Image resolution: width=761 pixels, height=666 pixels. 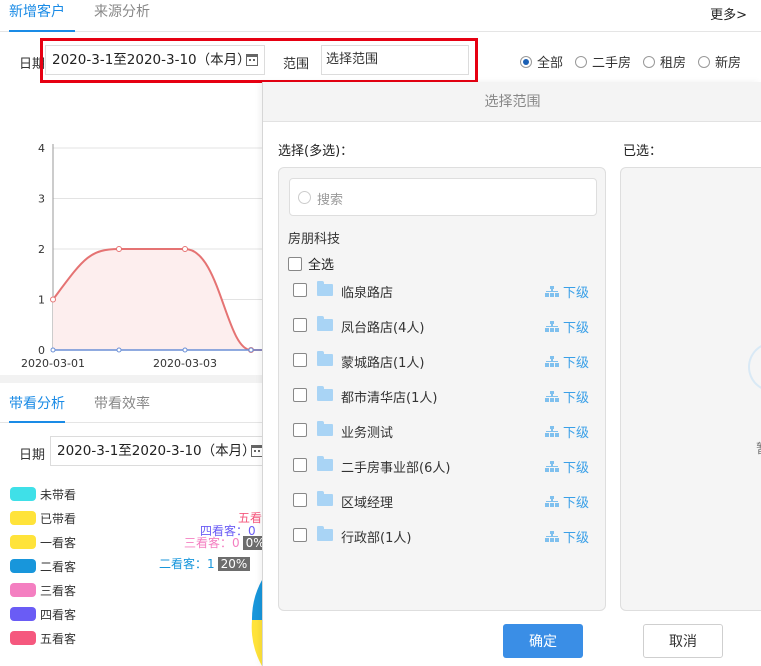 I want to click on search-input: 搜索, so click(x=443, y=197).